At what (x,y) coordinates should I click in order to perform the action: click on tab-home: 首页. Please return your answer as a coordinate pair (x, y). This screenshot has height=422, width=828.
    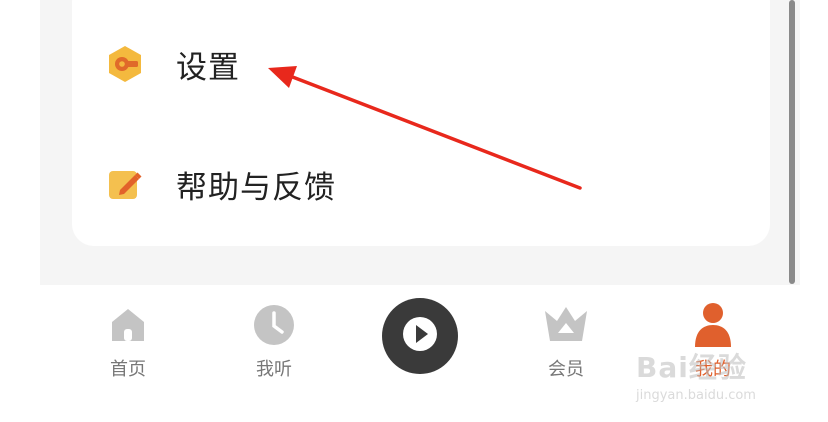
    Looking at the image, I should click on (128, 341).